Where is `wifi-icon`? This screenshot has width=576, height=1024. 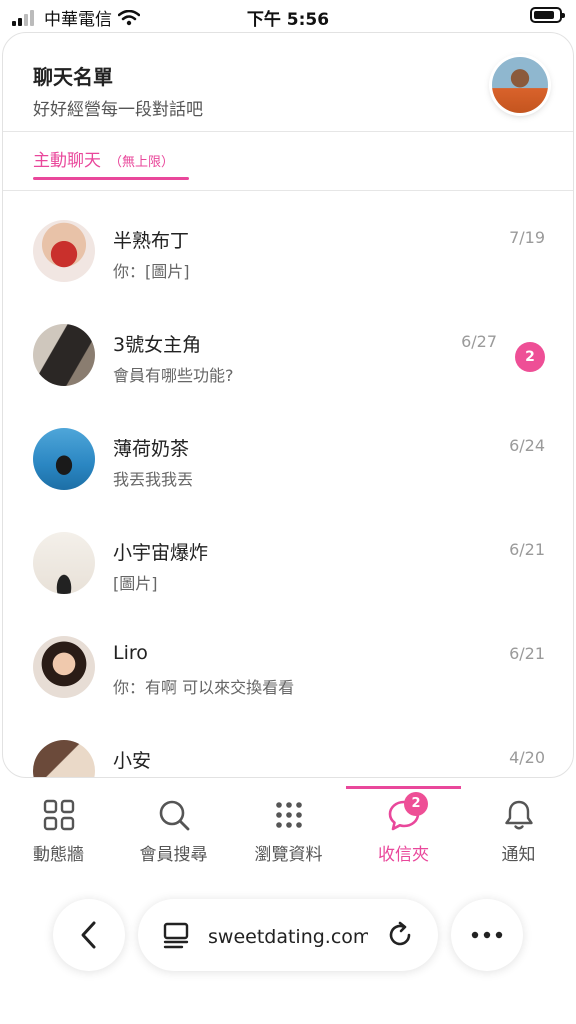 wifi-icon is located at coordinates (129, 17).